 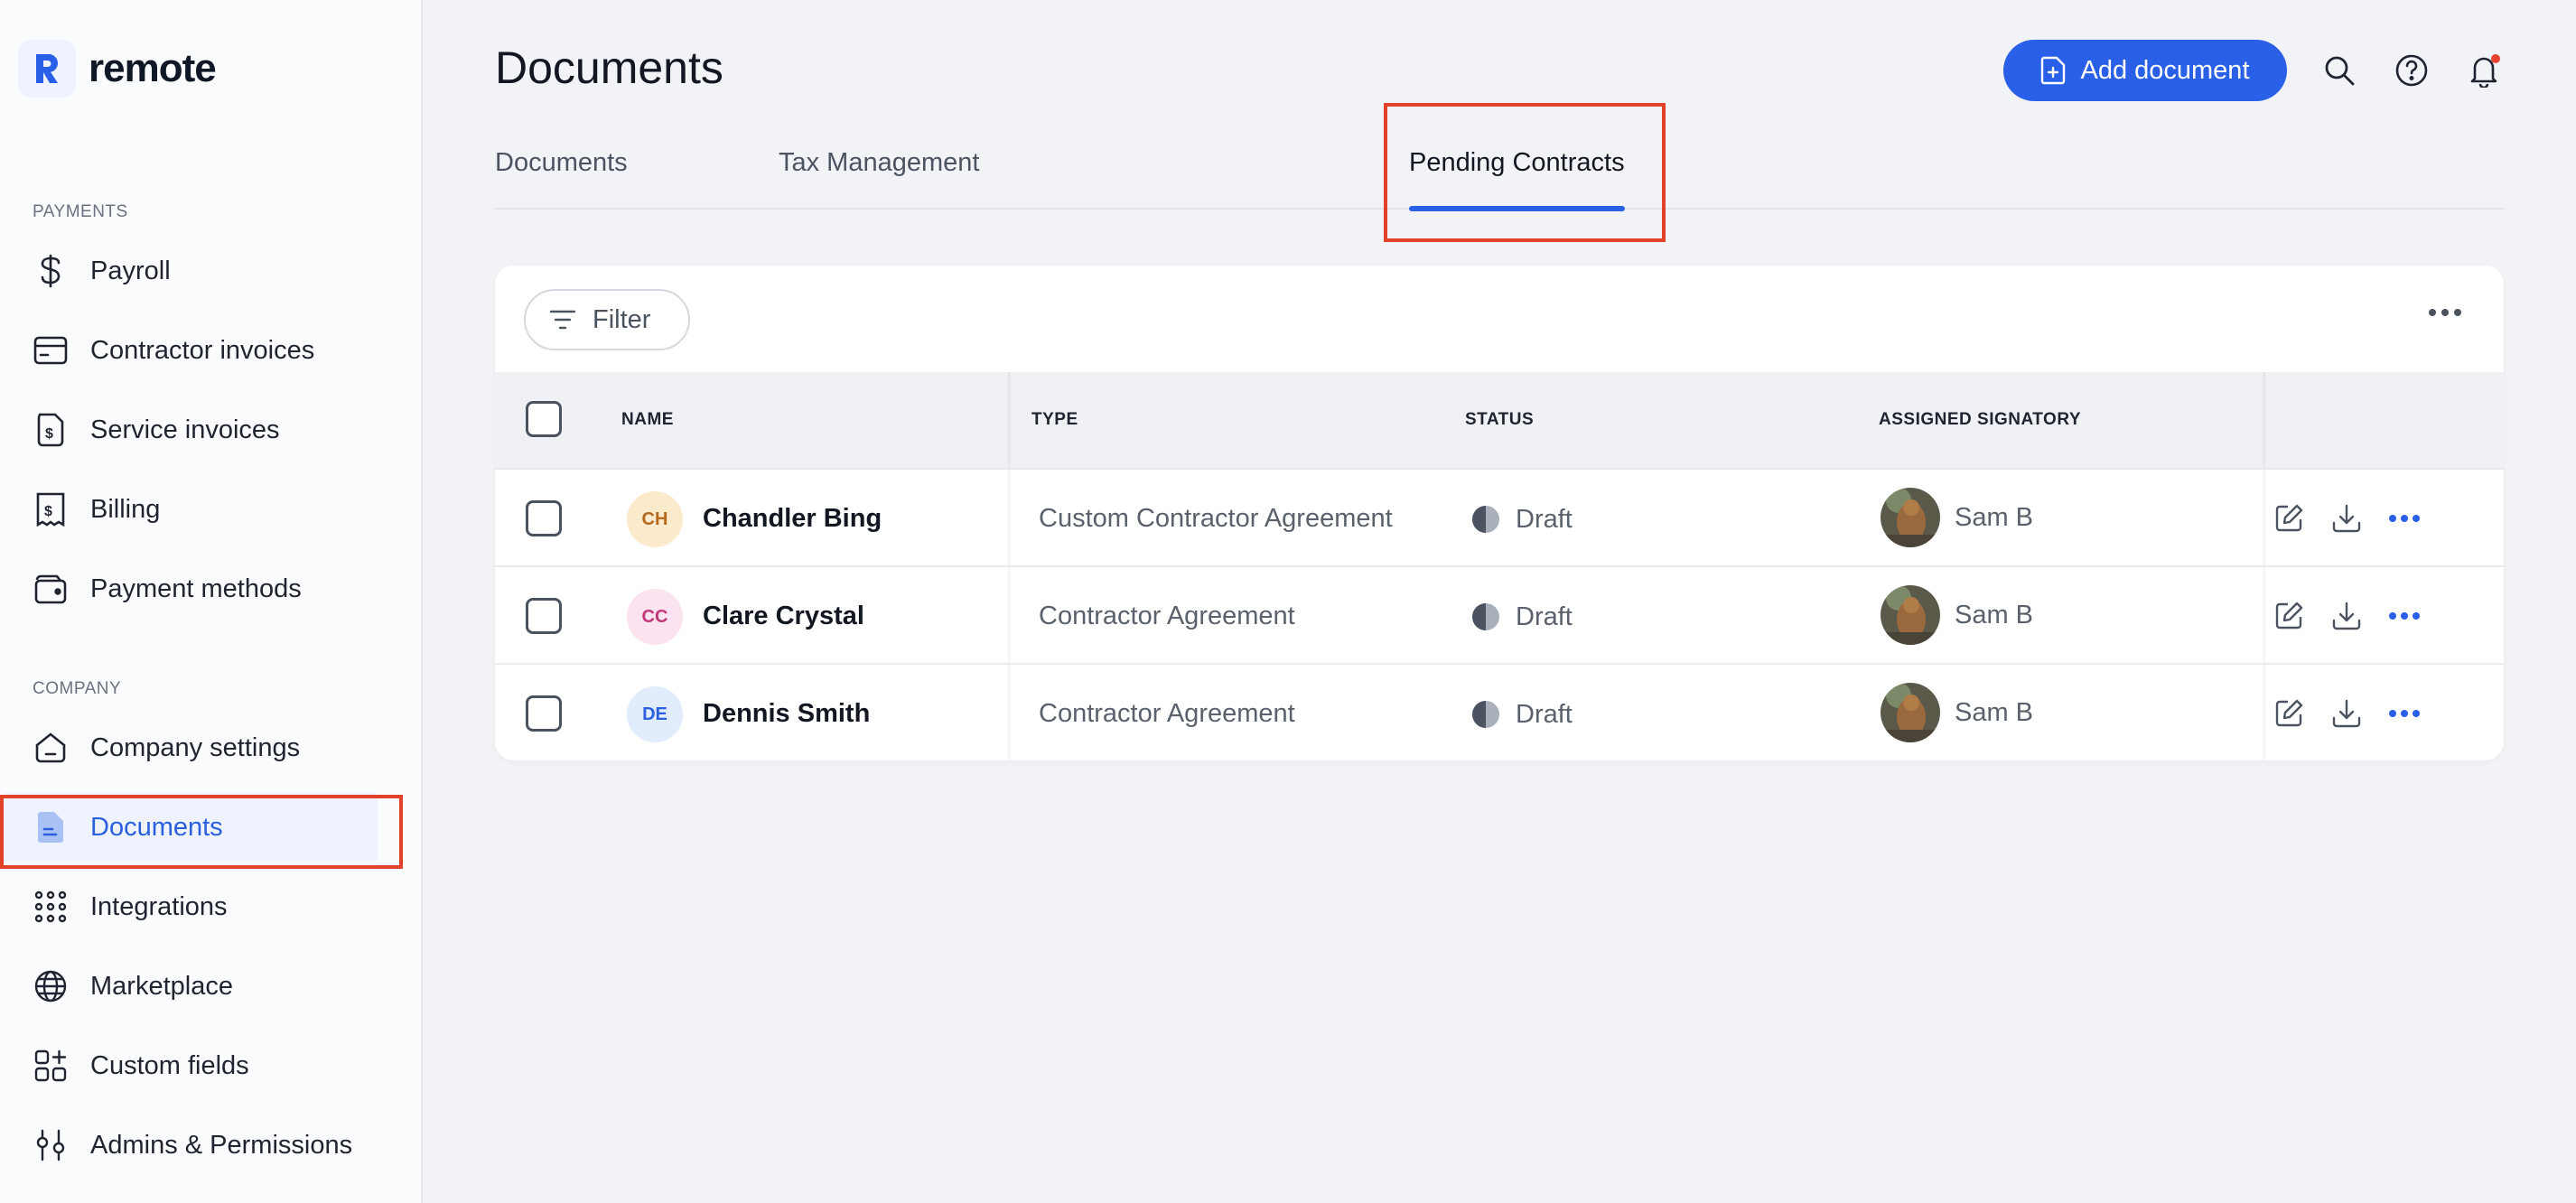 I want to click on add-document-button: Add document, so click(x=2145, y=71).